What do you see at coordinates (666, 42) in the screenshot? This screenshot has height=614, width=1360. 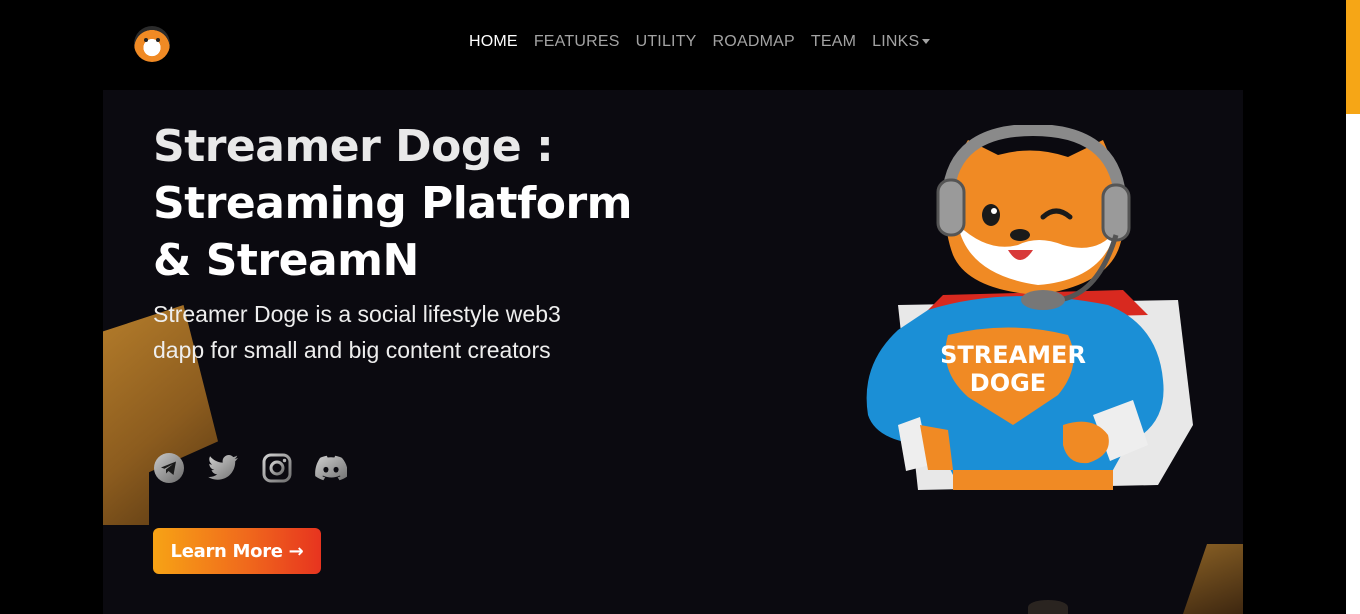 I see `nav-utility: UTILITY` at bounding box center [666, 42].